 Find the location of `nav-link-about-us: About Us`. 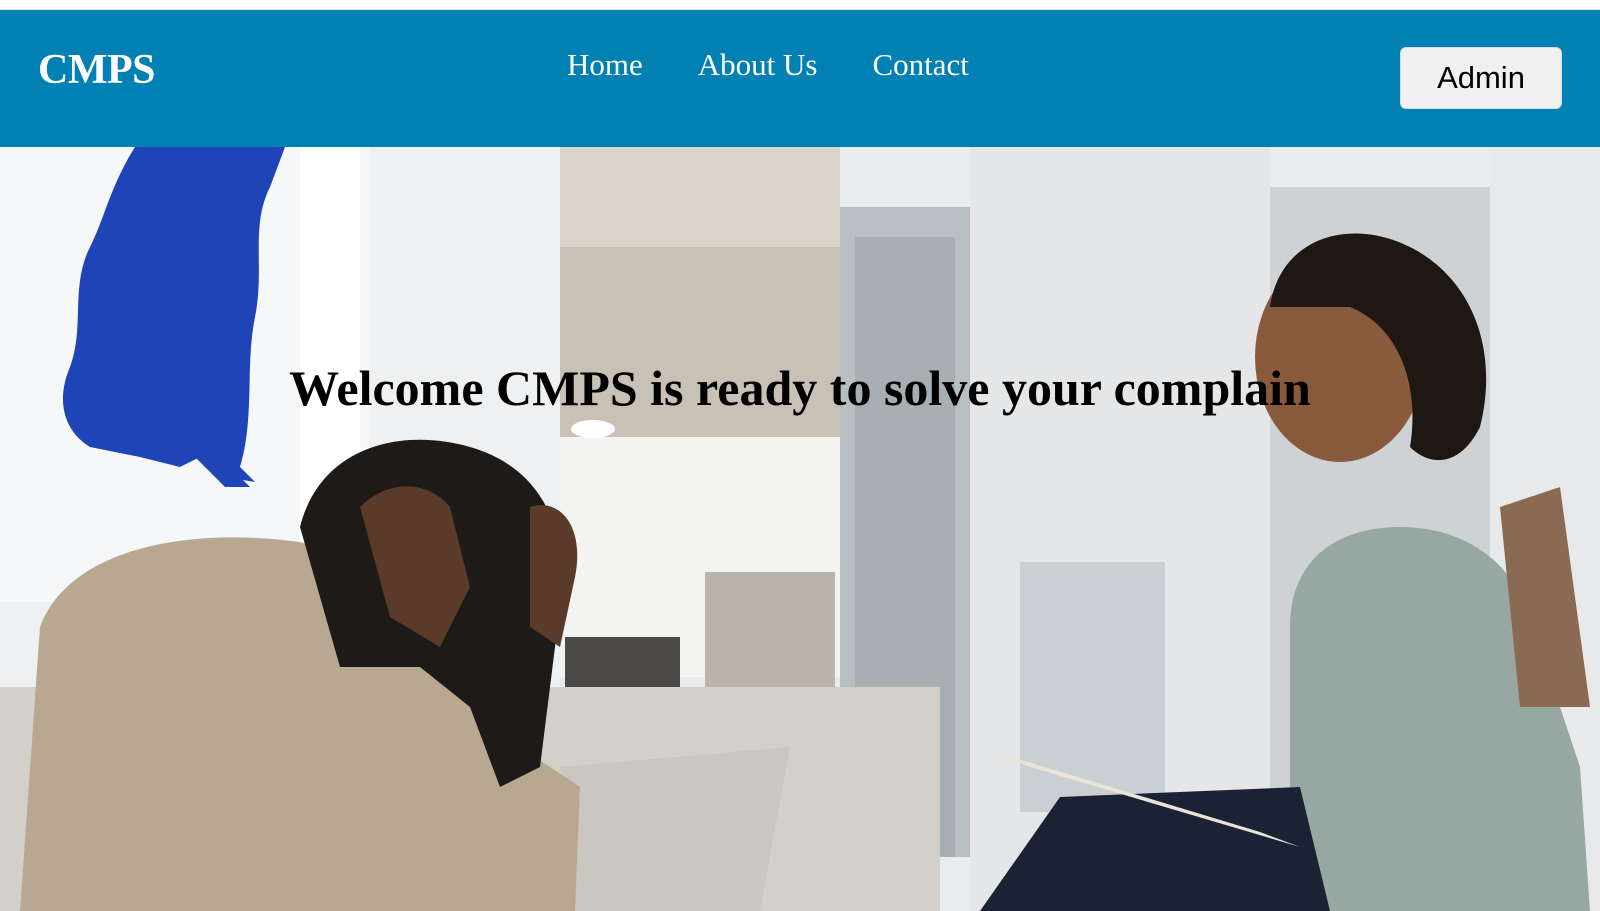

nav-link-about-us: About Us is located at coordinates (758, 65).